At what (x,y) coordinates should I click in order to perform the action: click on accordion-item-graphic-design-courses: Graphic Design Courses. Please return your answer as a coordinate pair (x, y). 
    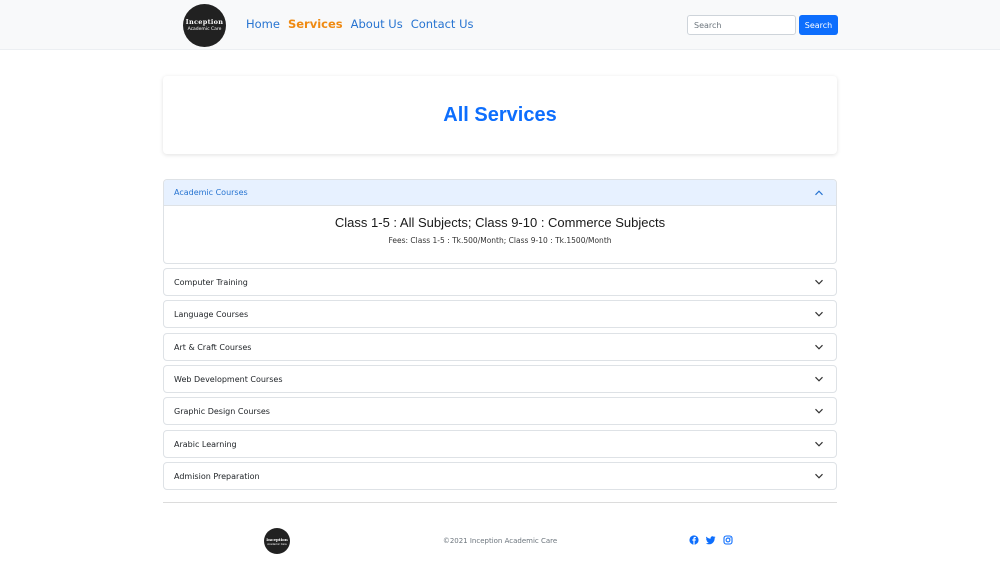
    Looking at the image, I should click on (500, 411).